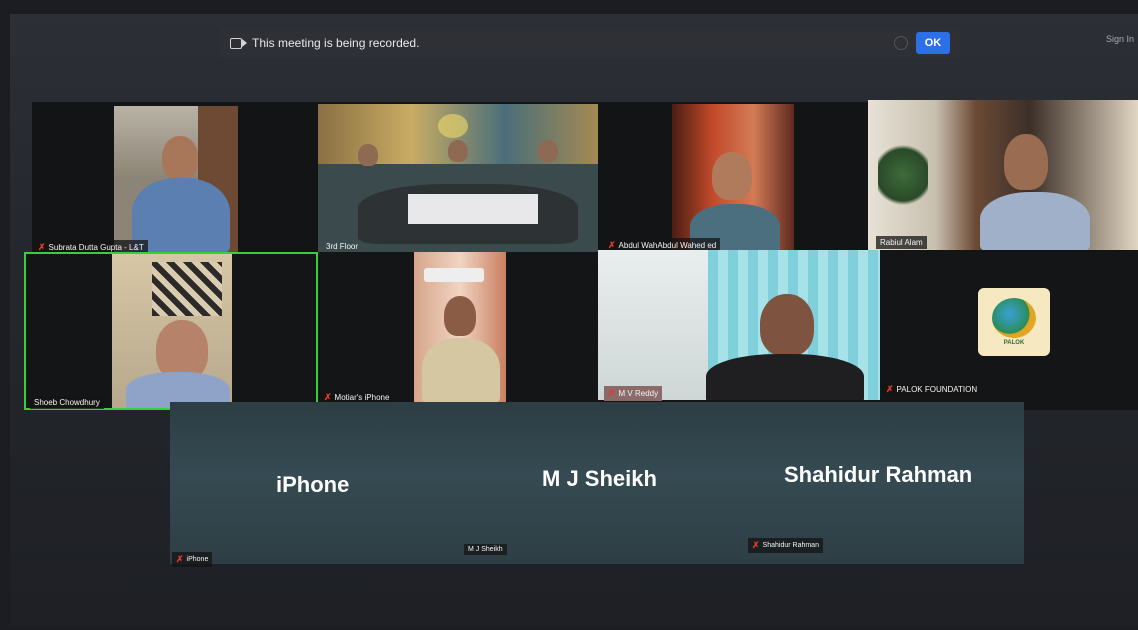  Describe the element at coordinates (932, 389) in the screenshot. I see `participant-name: ✗ PALOK FOUNDATION` at that location.